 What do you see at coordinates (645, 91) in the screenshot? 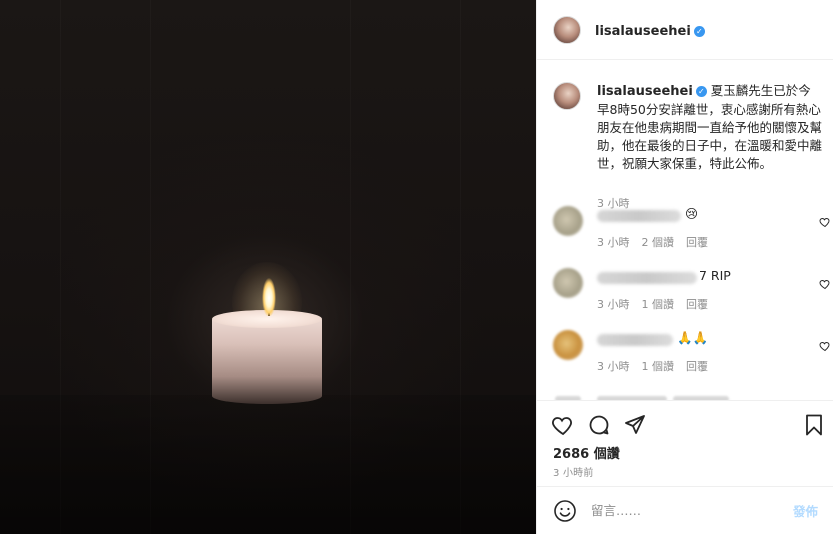
I see `caption-username: lisalauseehei` at bounding box center [645, 91].